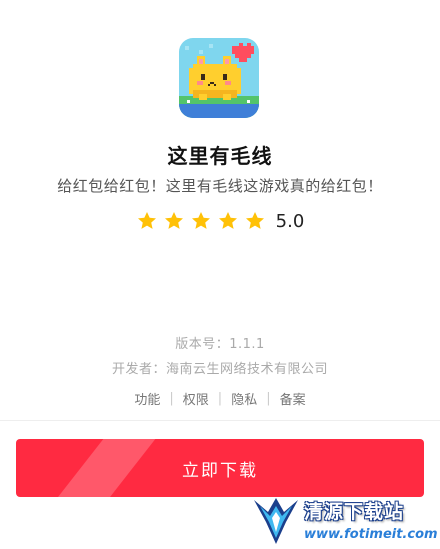 This screenshot has height=549, width=440. I want to click on rating: 5.0, so click(220, 221).